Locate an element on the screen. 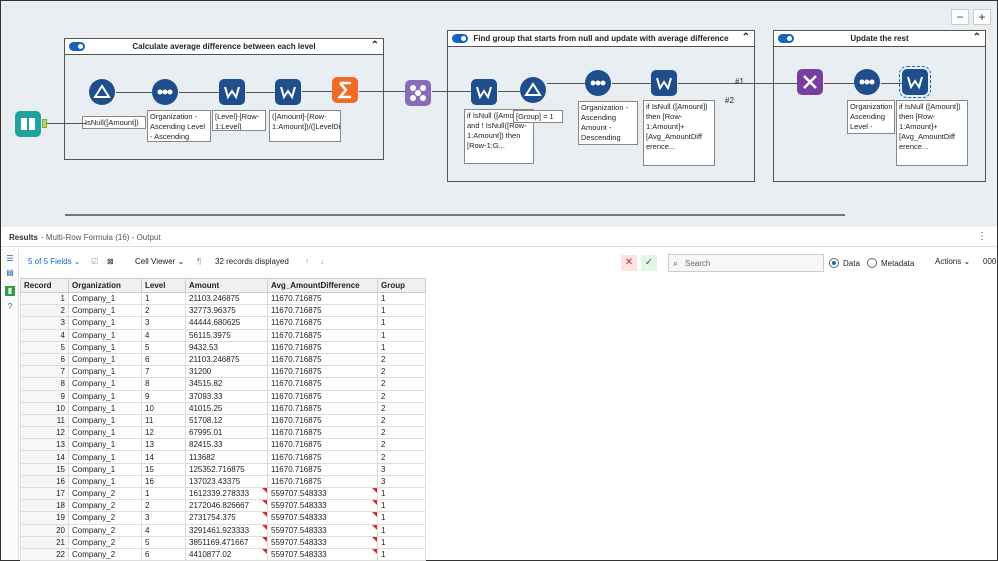 Image resolution: width=998 pixels, height=561 pixels. column-header: Avg_AmountDifference is located at coordinates (322, 285).